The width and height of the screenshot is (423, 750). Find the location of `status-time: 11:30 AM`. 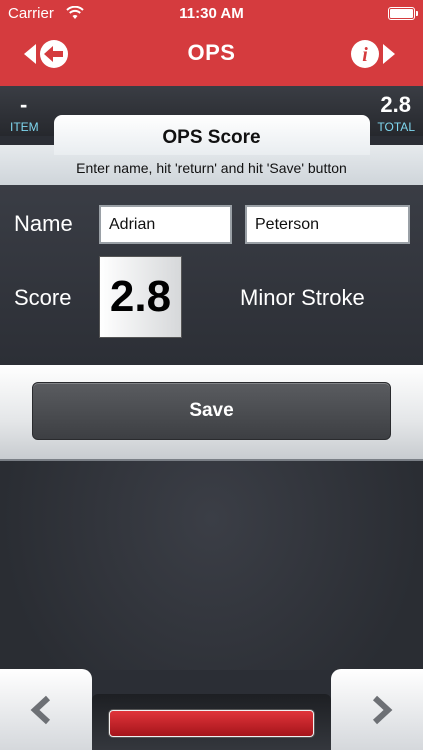

status-time: 11:30 AM is located at coordinates (211, 13).